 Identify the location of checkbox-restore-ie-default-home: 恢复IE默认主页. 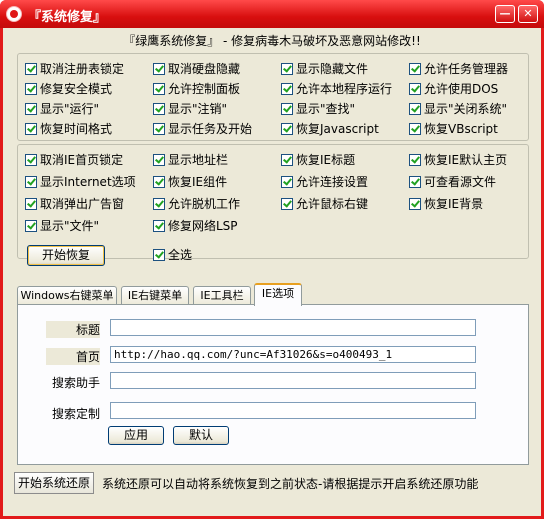
(458, 161).